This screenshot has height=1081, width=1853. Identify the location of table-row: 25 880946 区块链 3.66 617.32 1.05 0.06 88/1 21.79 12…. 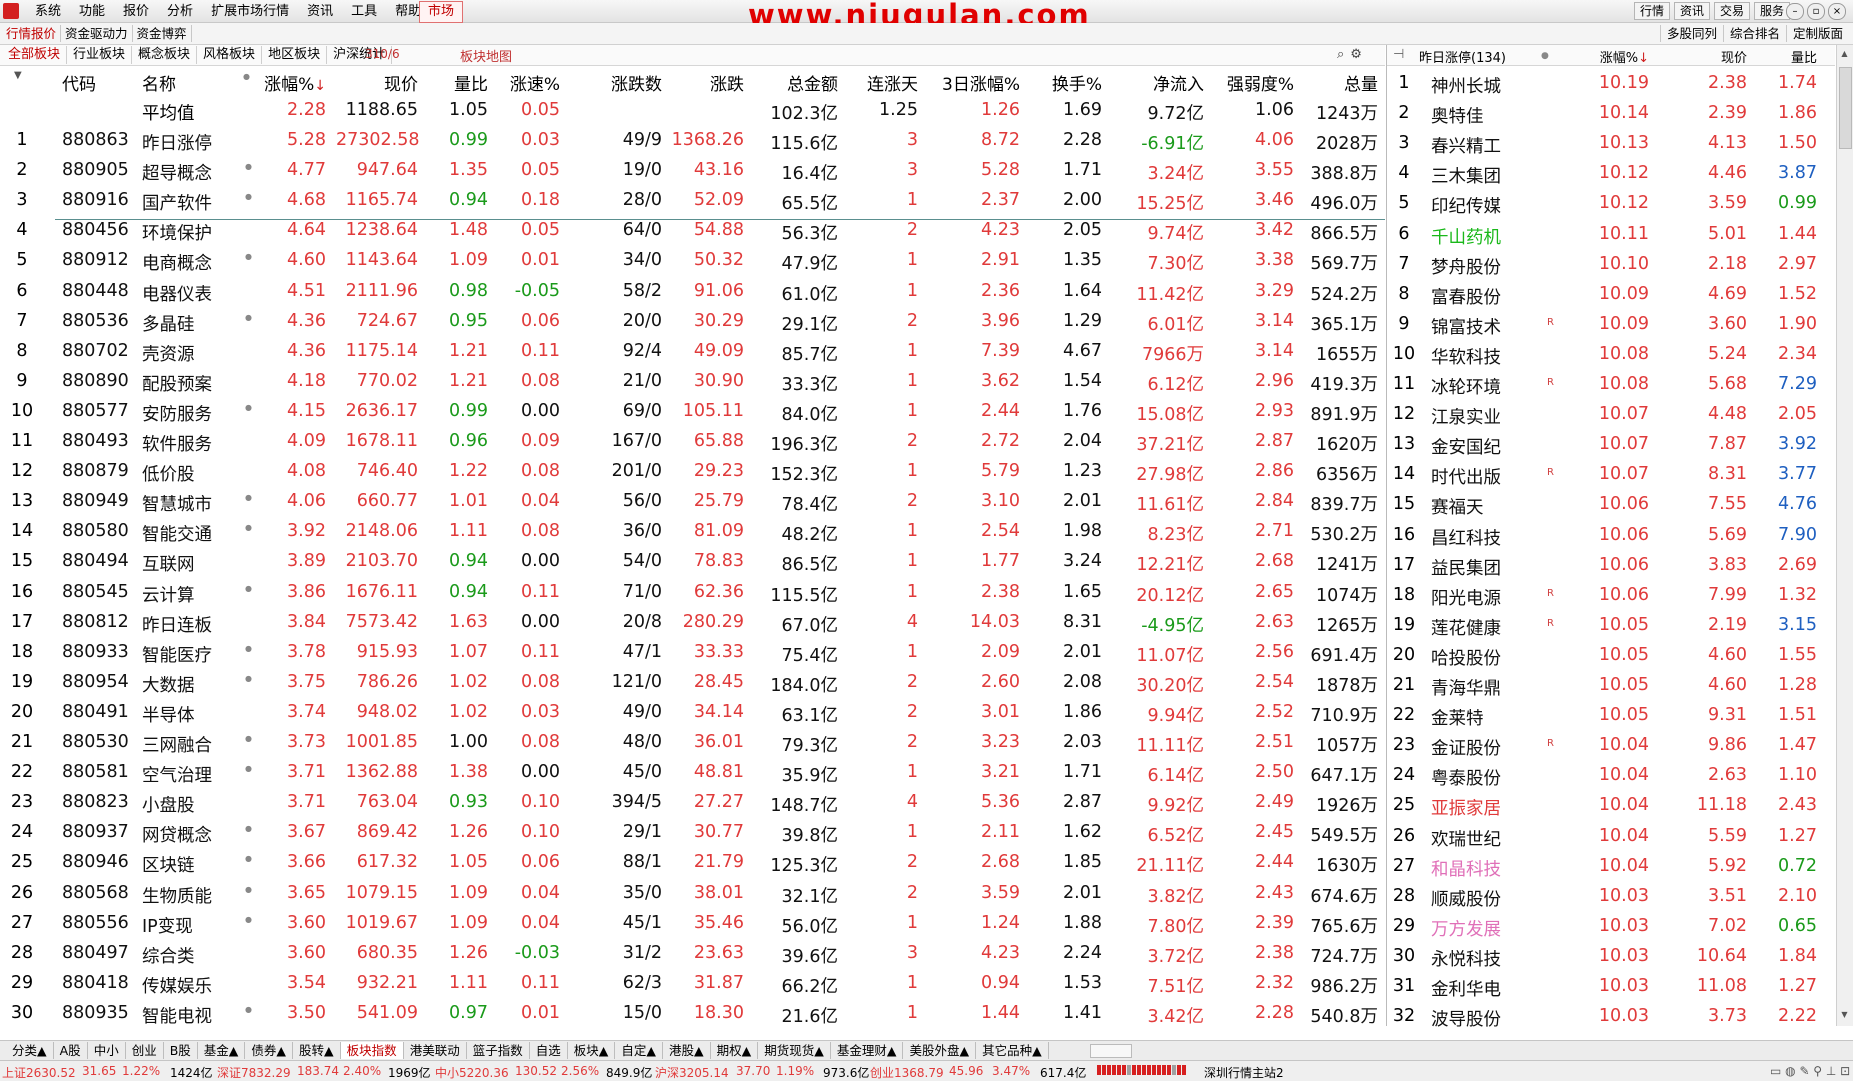
(692, 863).